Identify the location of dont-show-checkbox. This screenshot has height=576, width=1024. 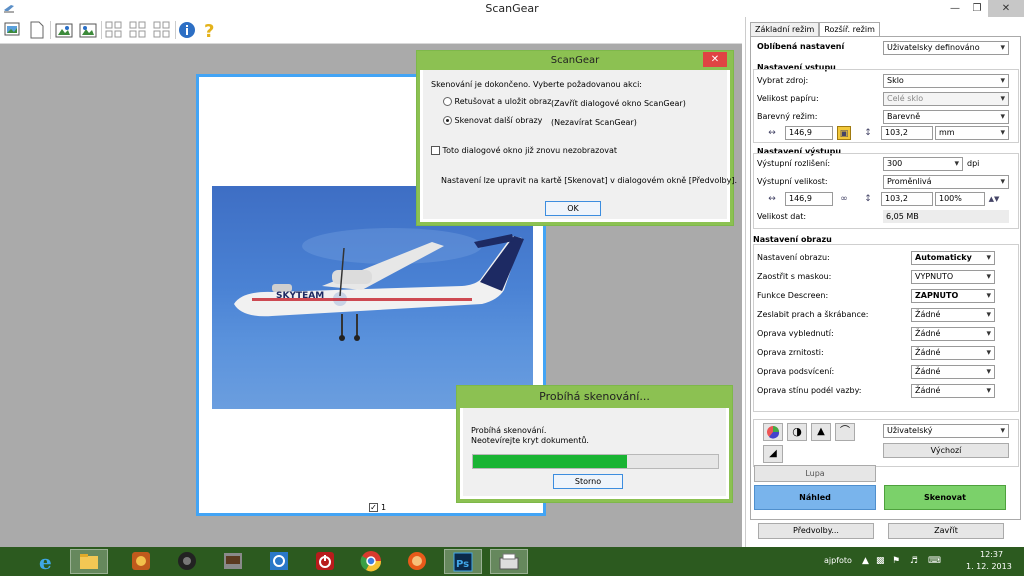
(435, 150).